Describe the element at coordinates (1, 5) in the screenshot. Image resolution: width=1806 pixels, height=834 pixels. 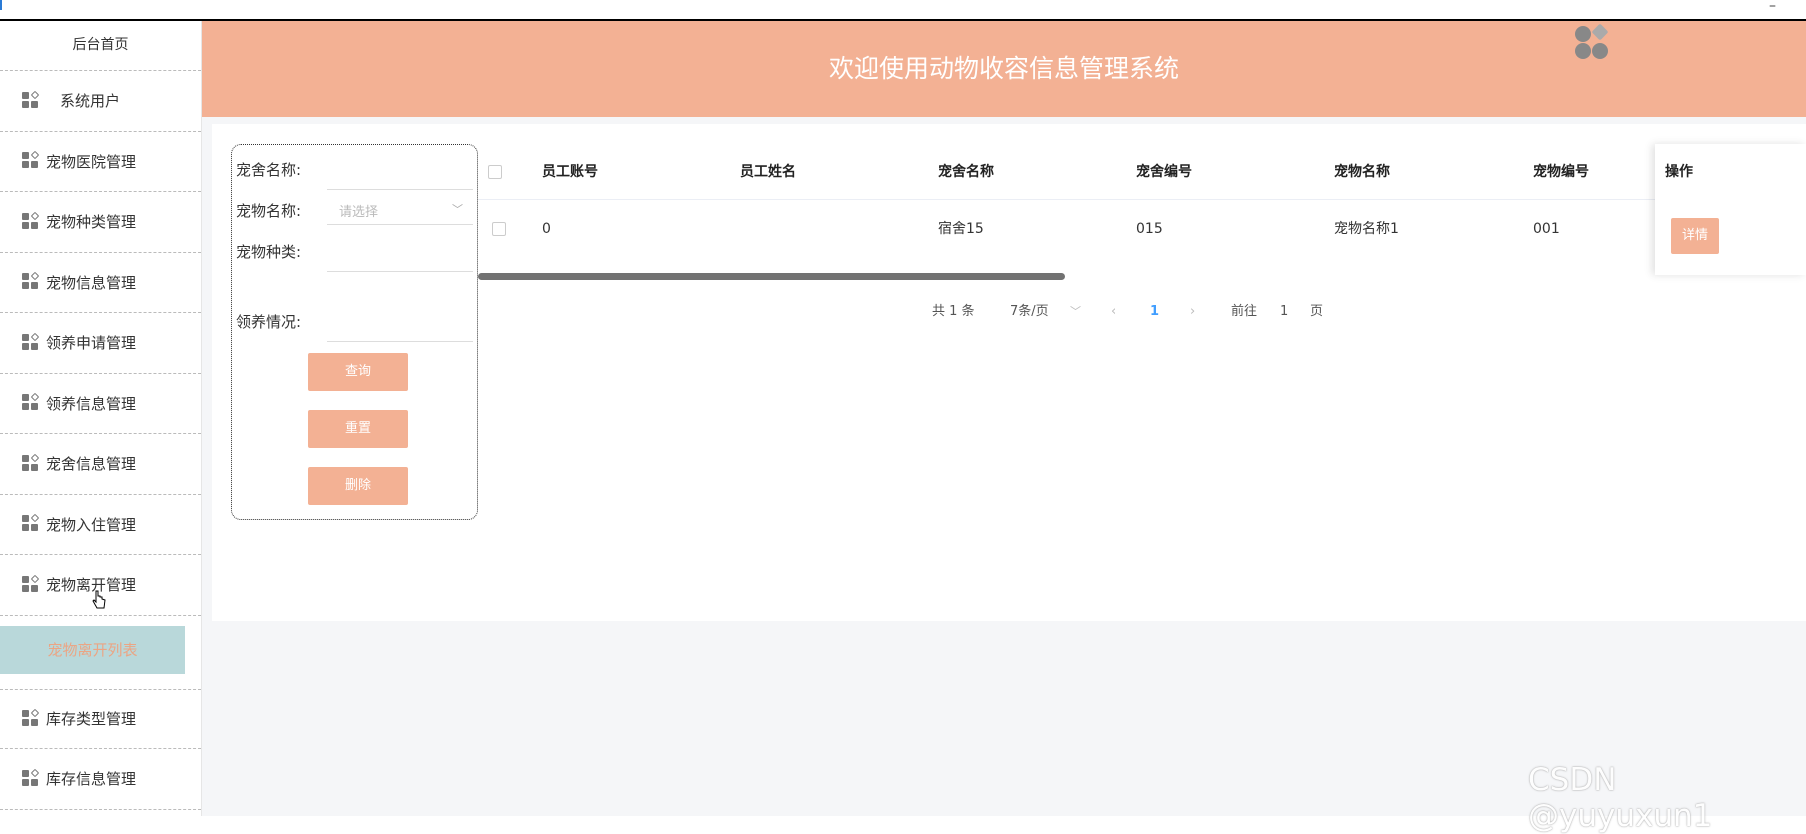
I see `window-edge-marker` at that location.